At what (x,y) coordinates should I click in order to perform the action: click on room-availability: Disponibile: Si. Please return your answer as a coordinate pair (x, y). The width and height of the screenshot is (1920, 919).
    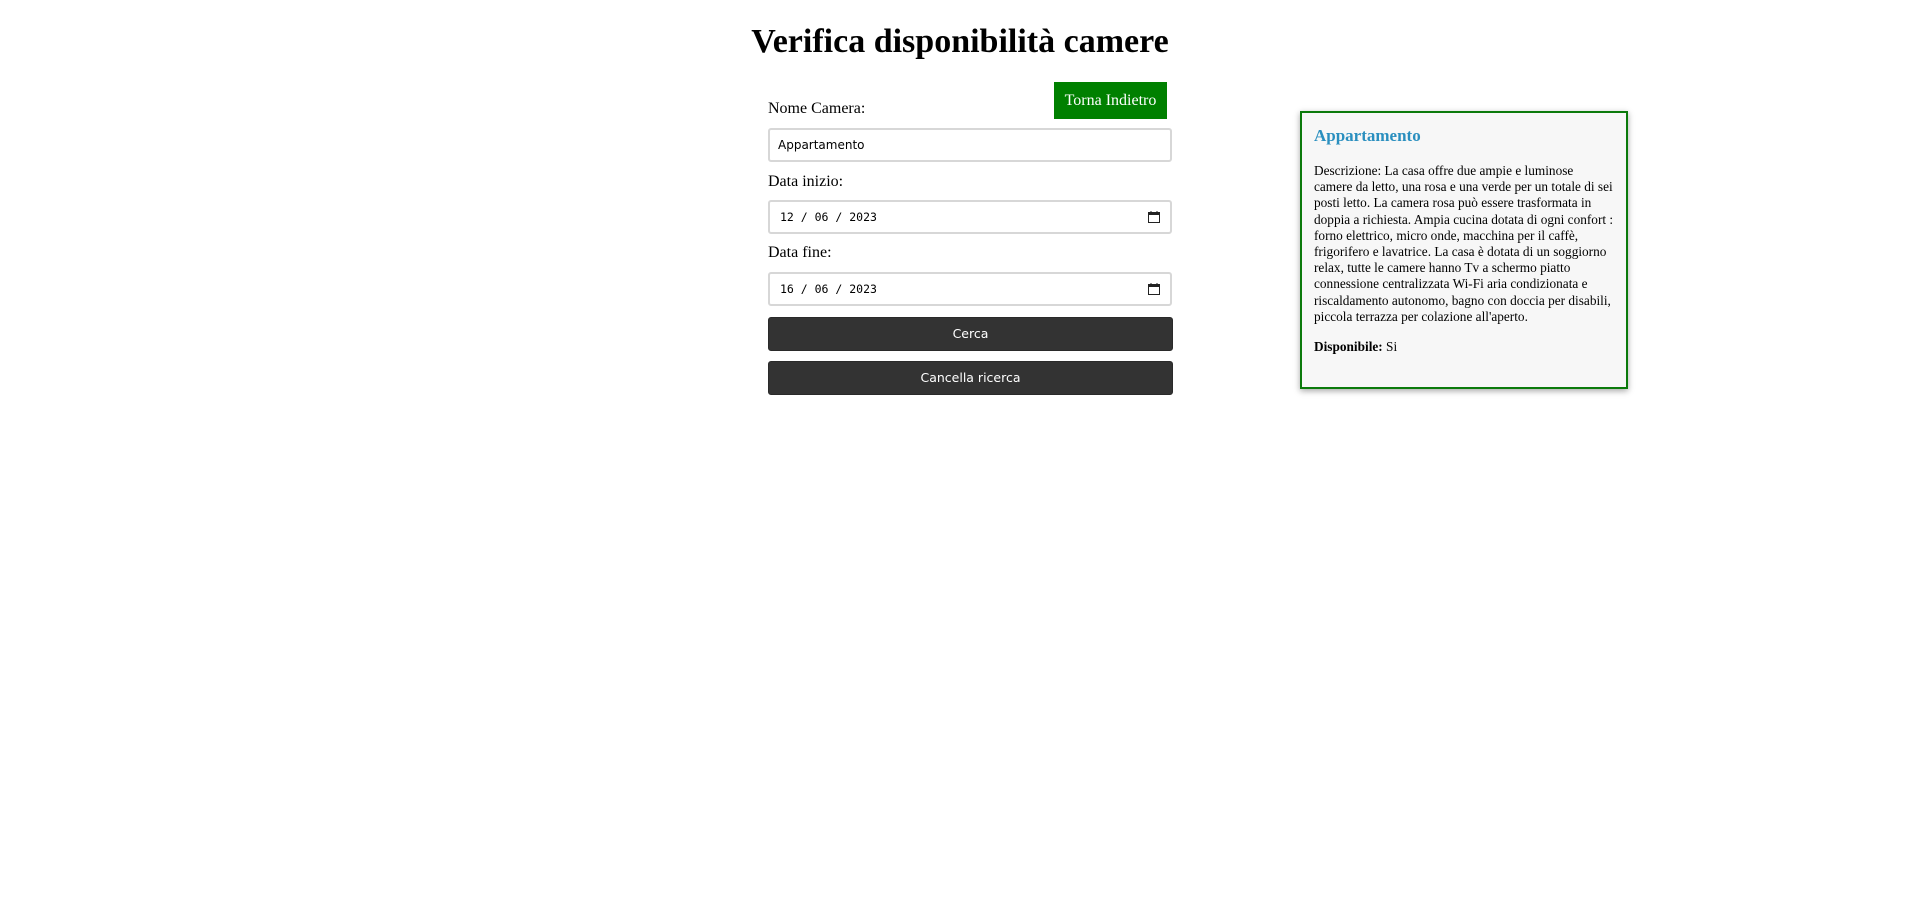
    Looking at the image, I should click on (1464, 347).